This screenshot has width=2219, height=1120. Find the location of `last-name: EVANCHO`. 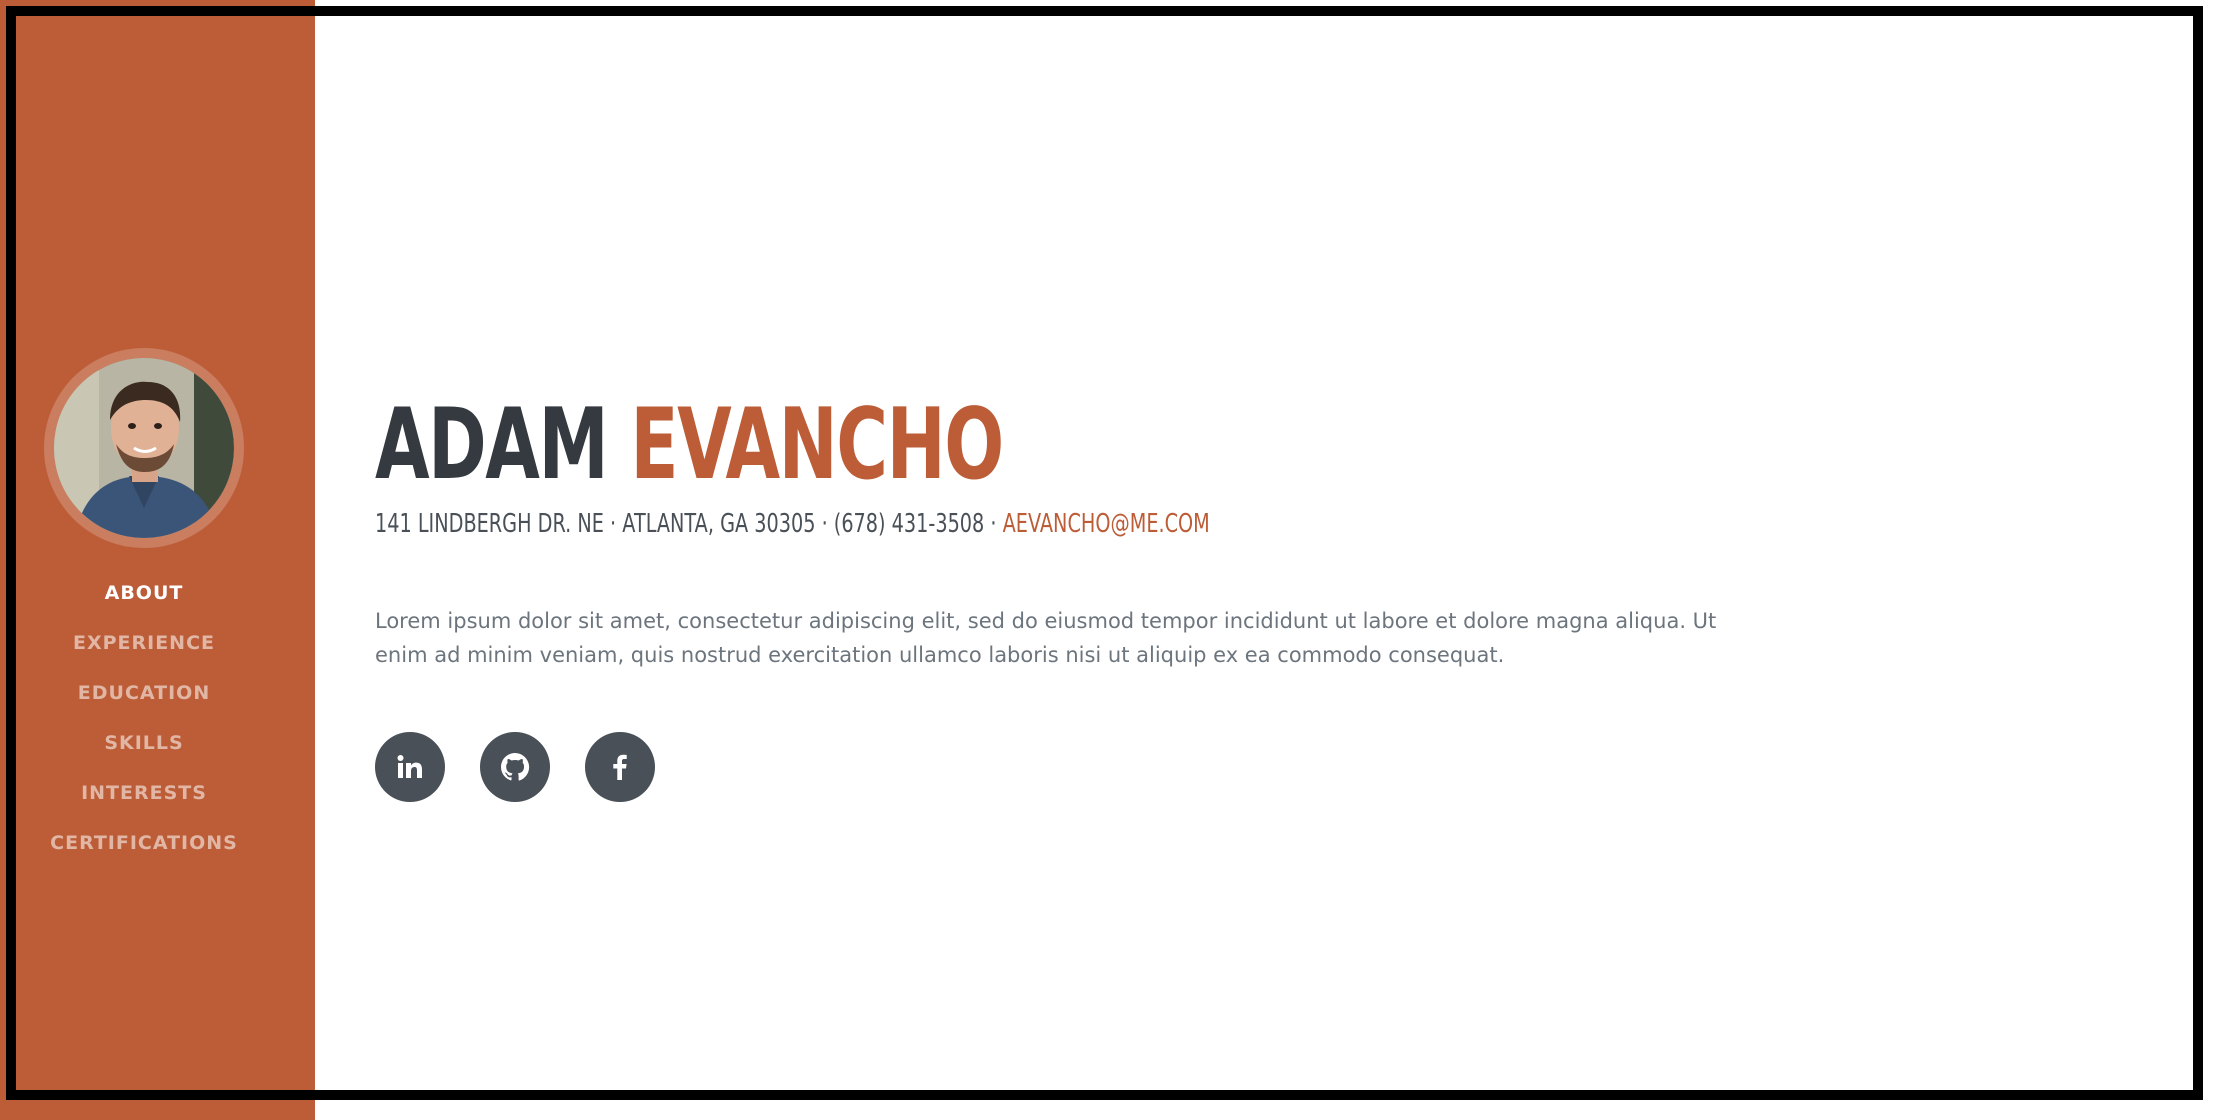

last-name: EVANCHO is located at coordinates (817, 445).